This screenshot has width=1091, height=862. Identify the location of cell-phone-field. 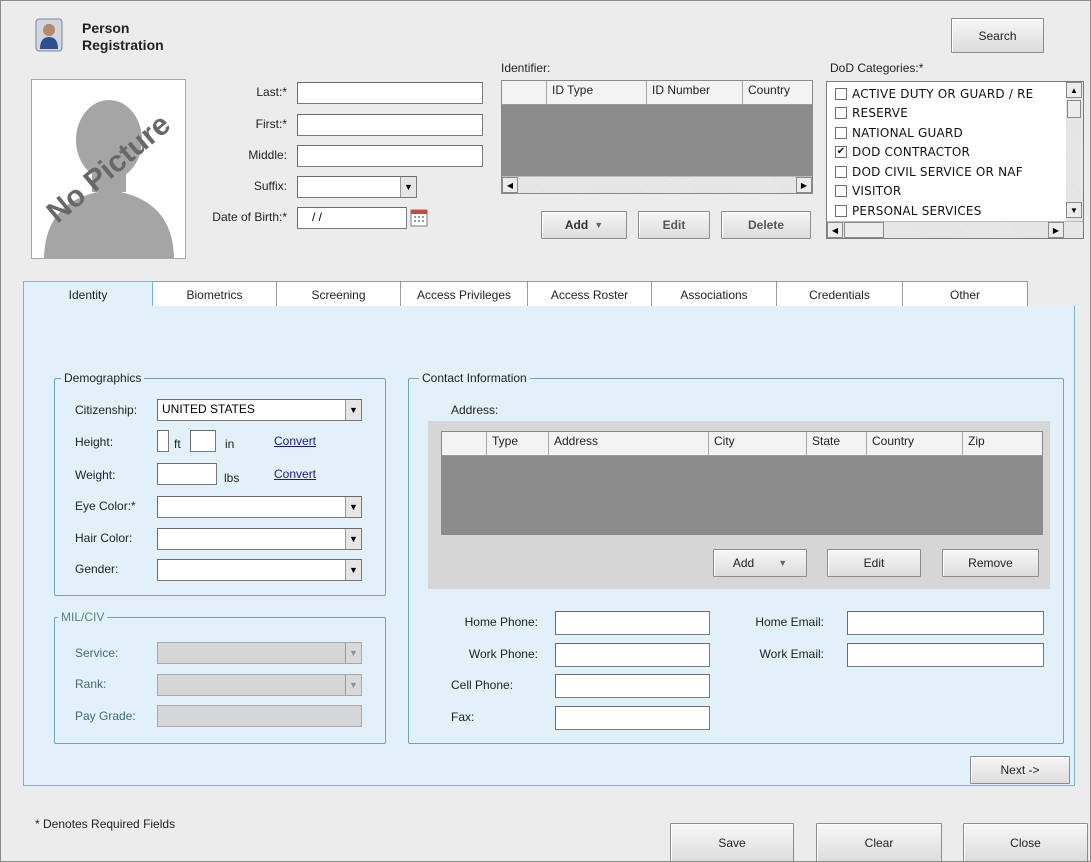
(632, 686).